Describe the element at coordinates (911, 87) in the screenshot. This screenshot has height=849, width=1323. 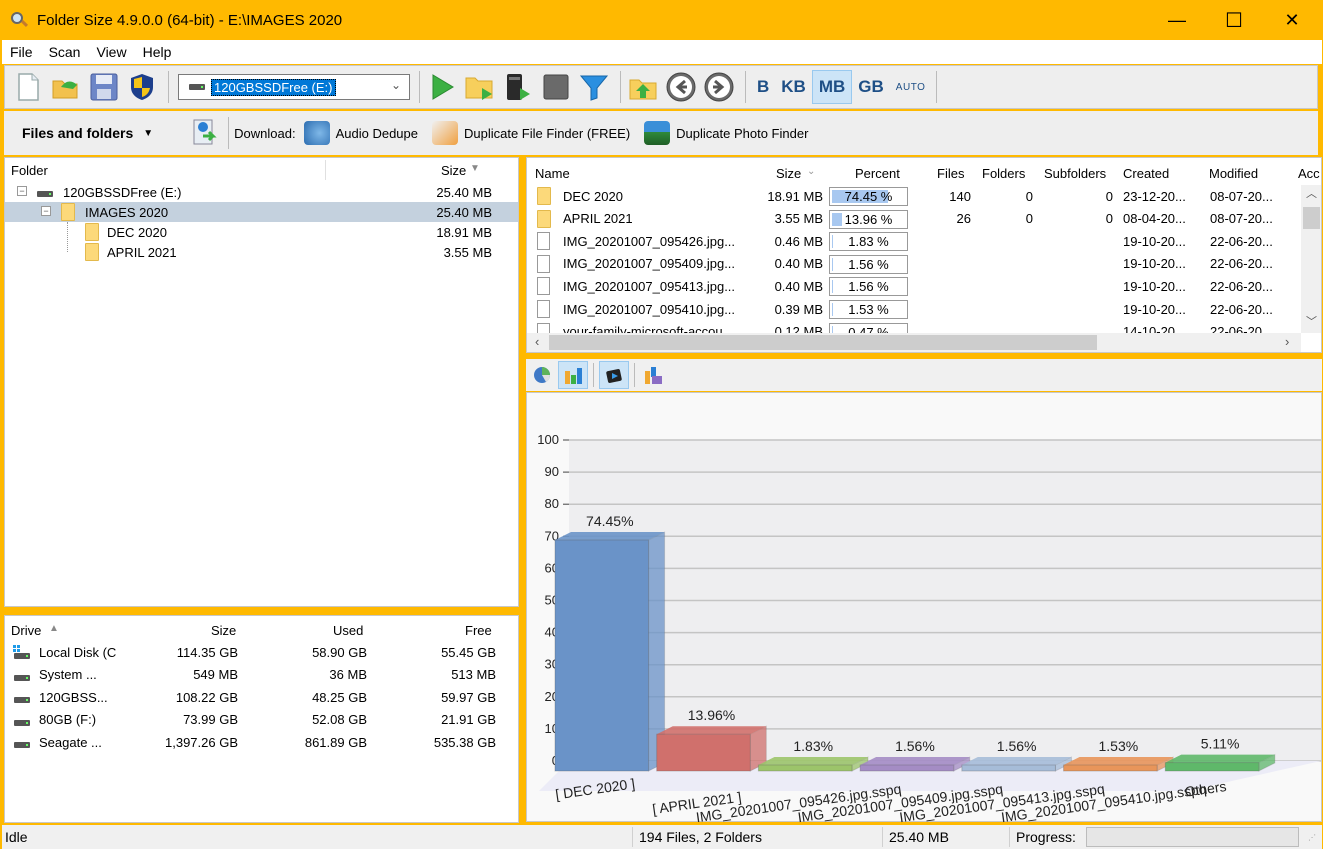
I see `unit-auto-button: AUTO` at that location.